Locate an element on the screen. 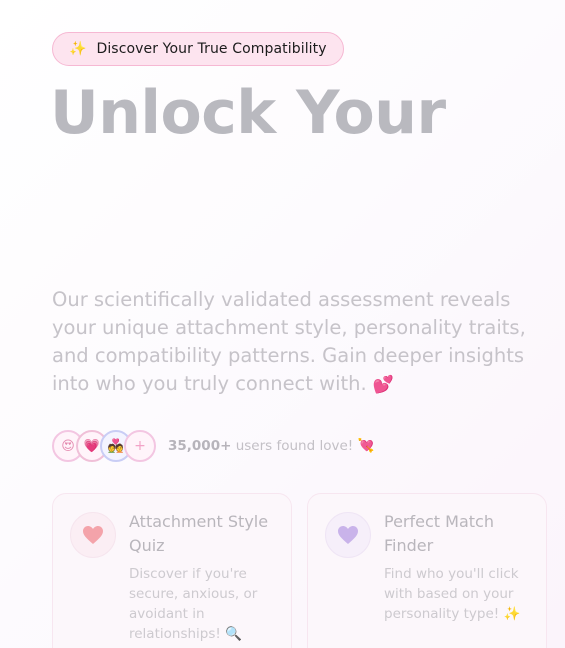 This screenshot has width=565, height=648. compatibility-badge: ✨ Discover Your True Compatibility is located at coordinates (198, 49).